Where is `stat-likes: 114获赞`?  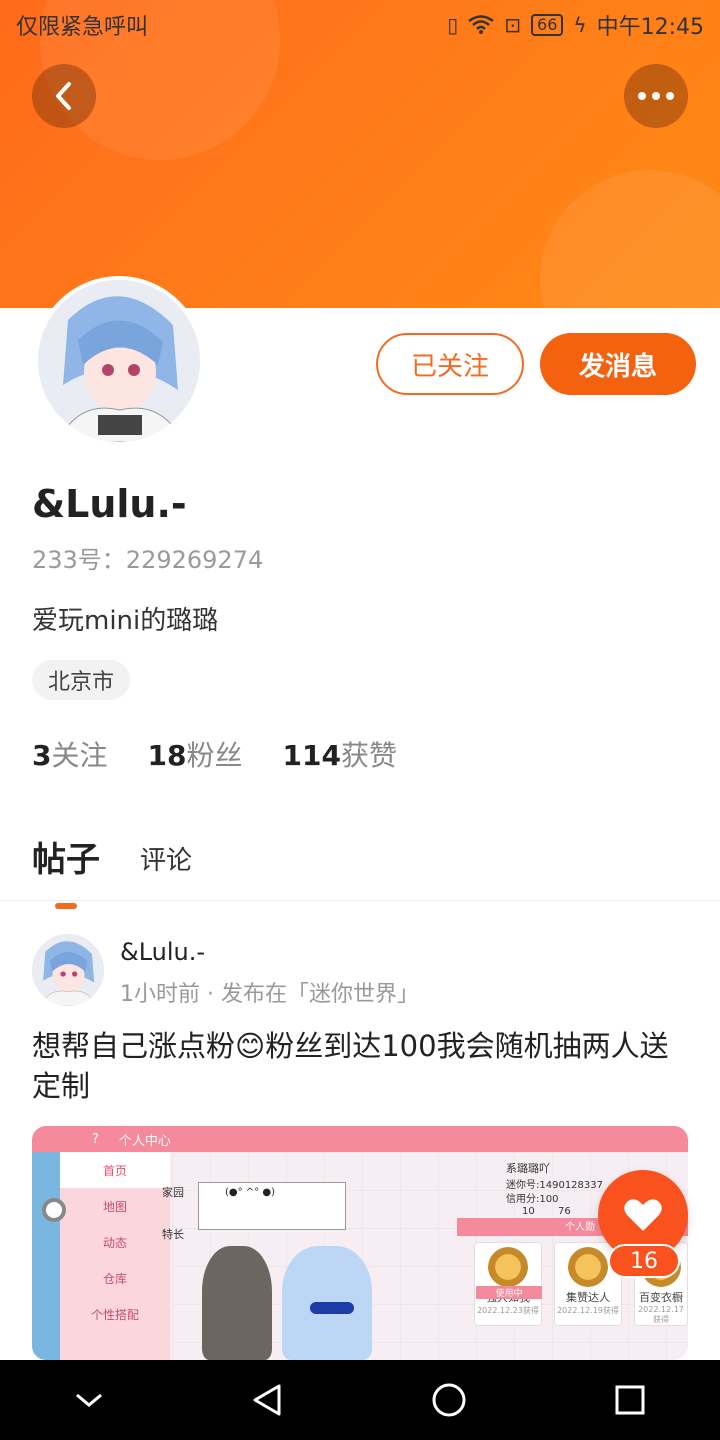
stat-likes: 114获赞 is located at coordinates (339, 754).